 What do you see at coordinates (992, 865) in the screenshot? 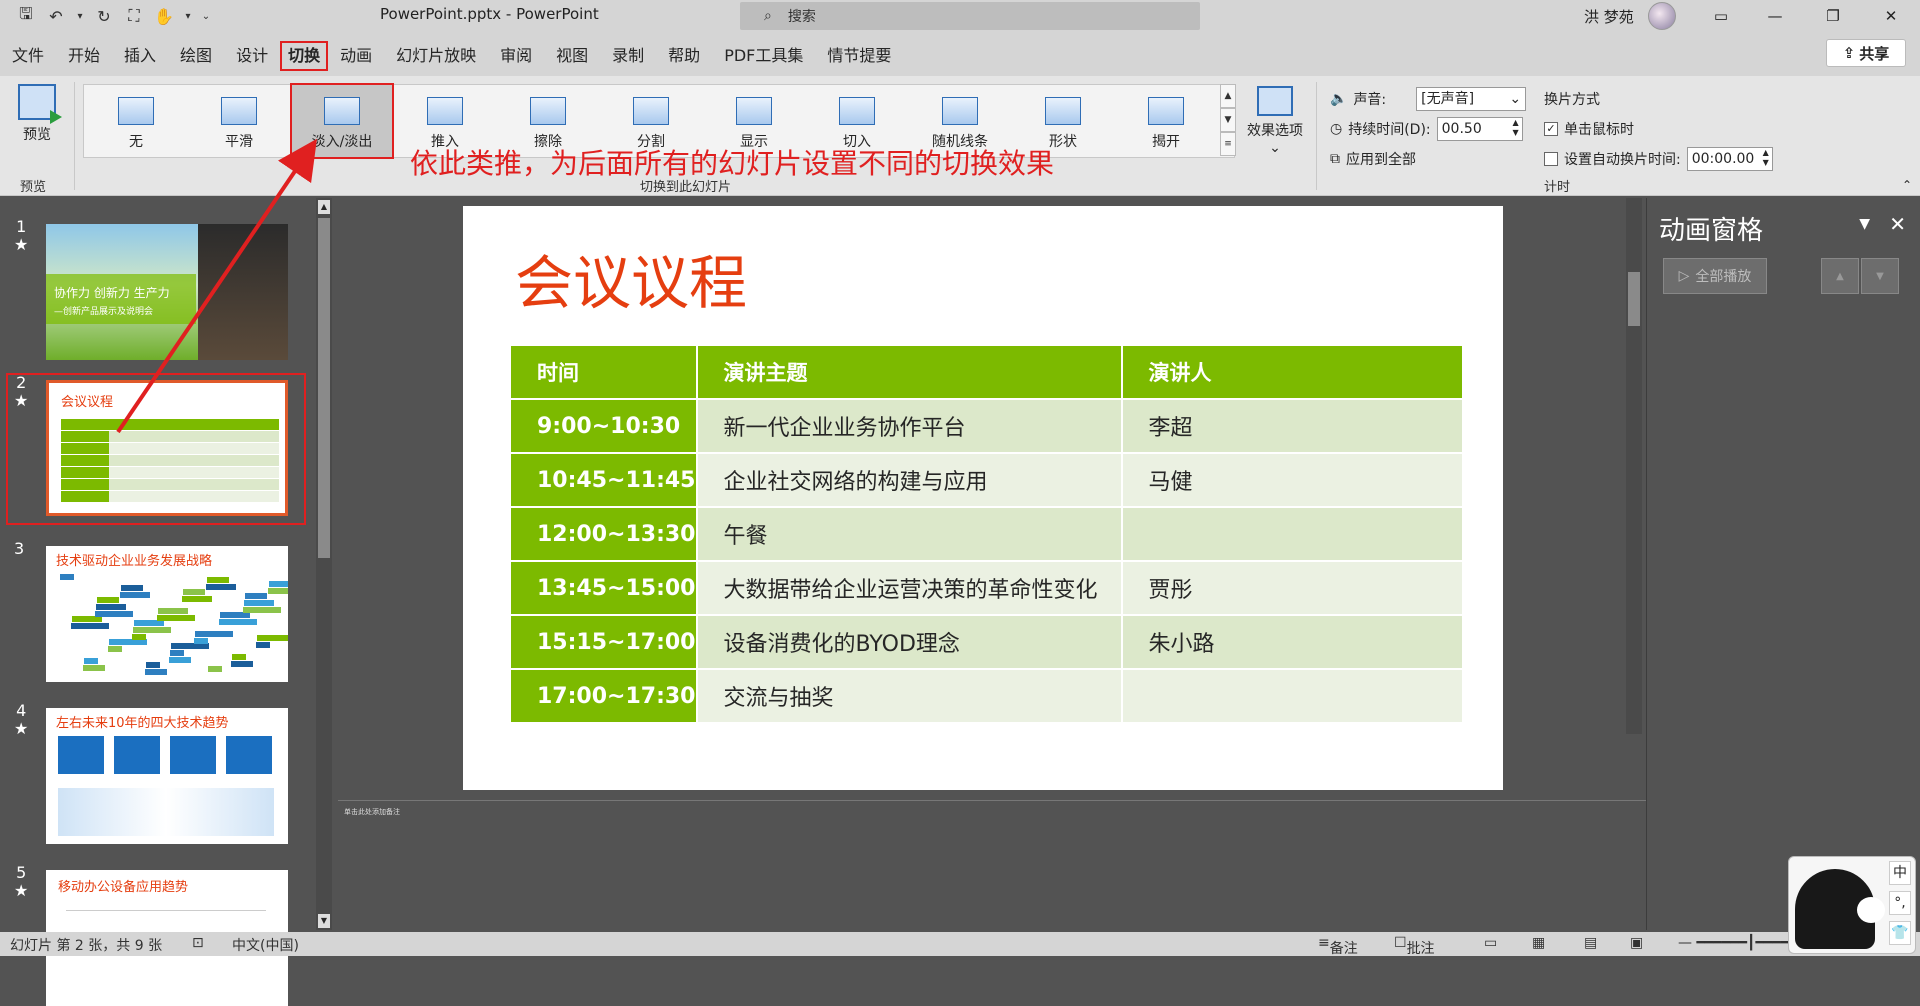
I see `notes-pane: 单击此处添加备注` at bounding box center [992, 865].